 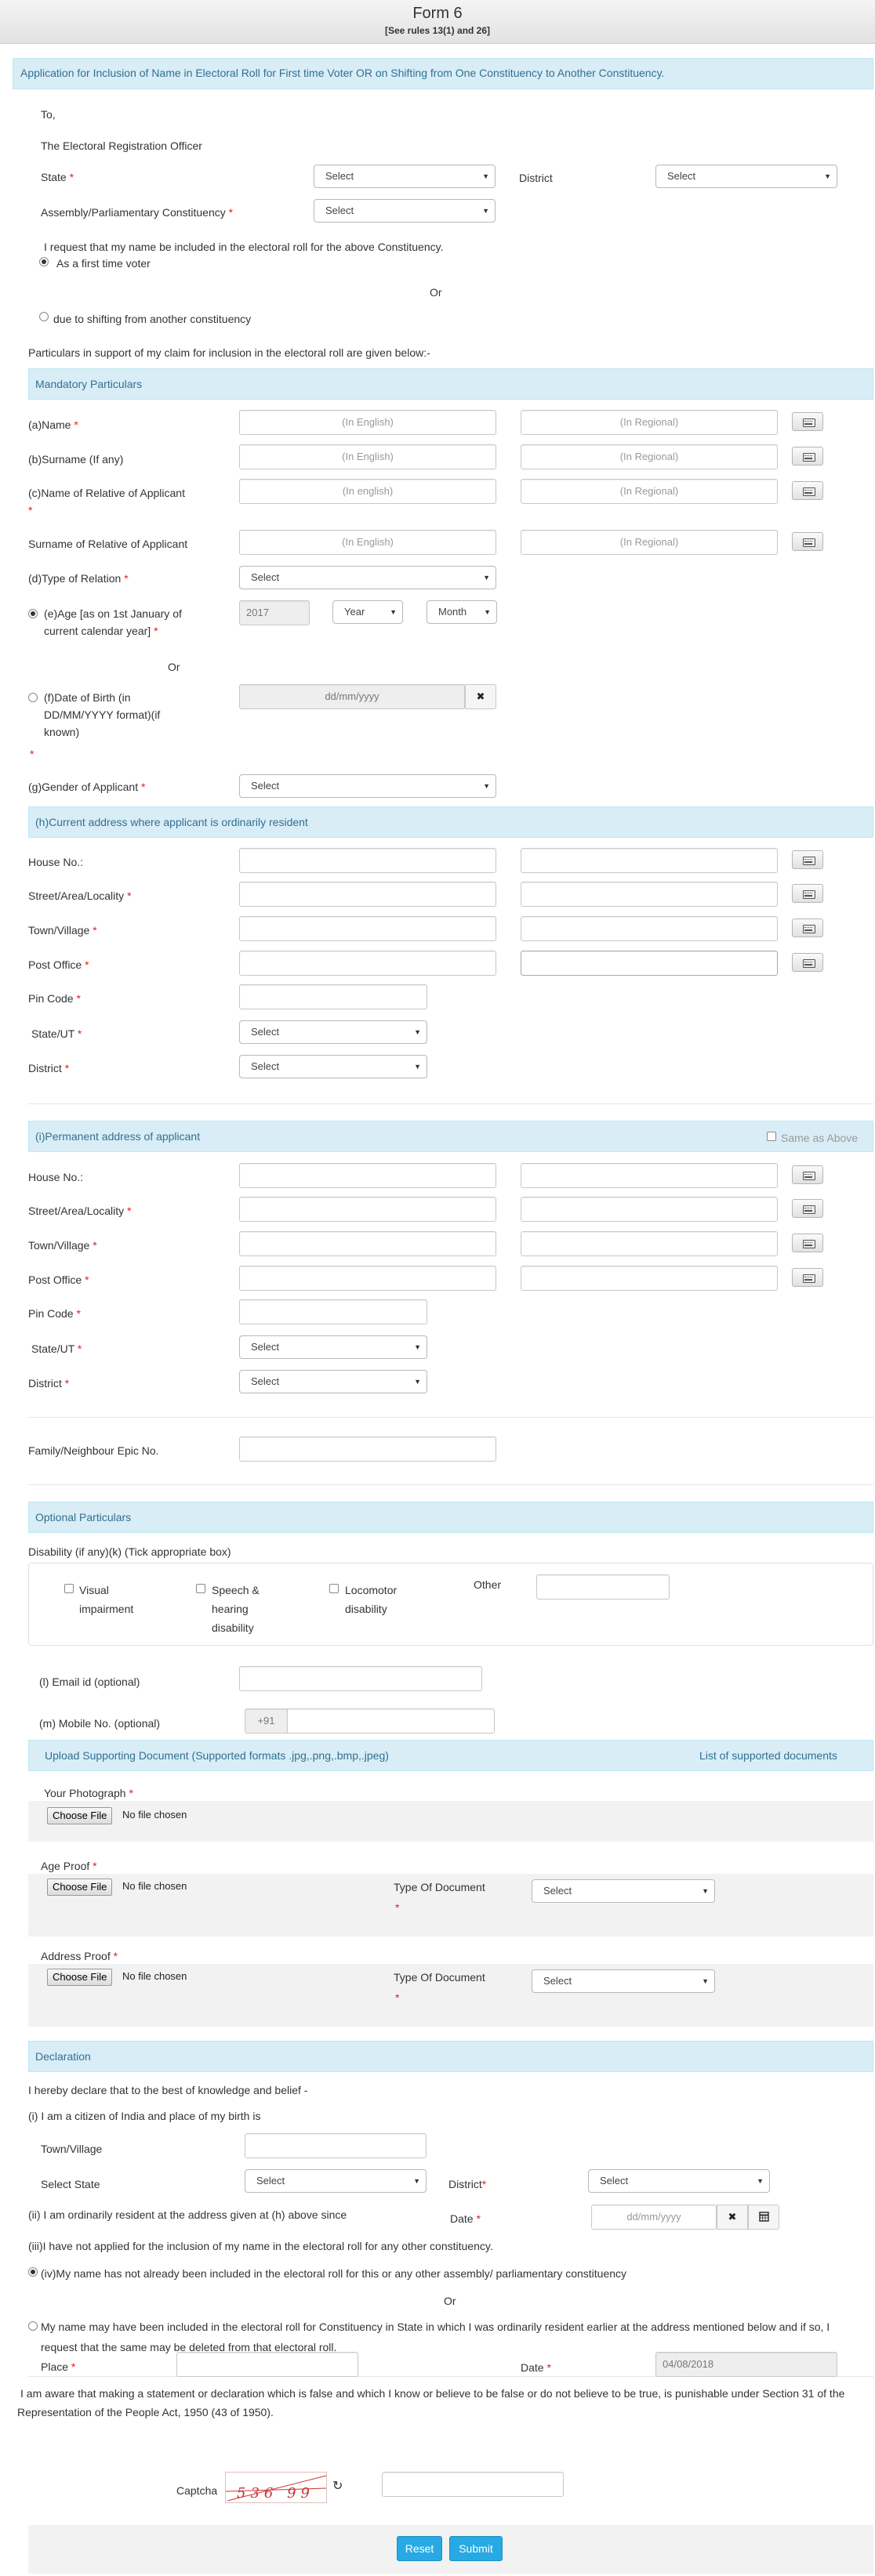 What do you see at coordinates (360, 1678) in the screenshot?
I see `email-input` at bounding box center [360, 1678].